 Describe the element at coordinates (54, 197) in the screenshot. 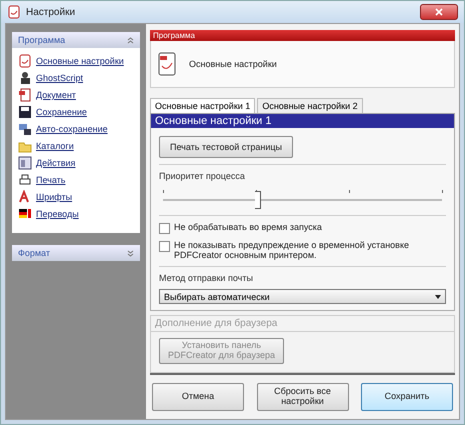

I see `sidebar-link: Шрифты` at that location.